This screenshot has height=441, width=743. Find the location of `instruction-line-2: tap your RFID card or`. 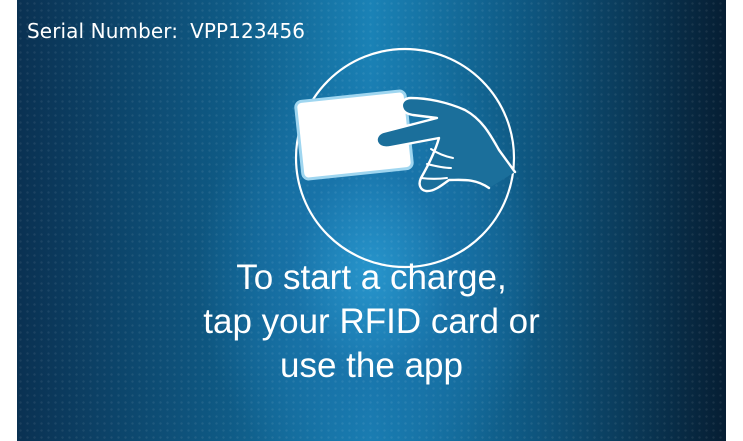

instruction-line-2: tap your RFID card or is located at coordinates (371, 321).